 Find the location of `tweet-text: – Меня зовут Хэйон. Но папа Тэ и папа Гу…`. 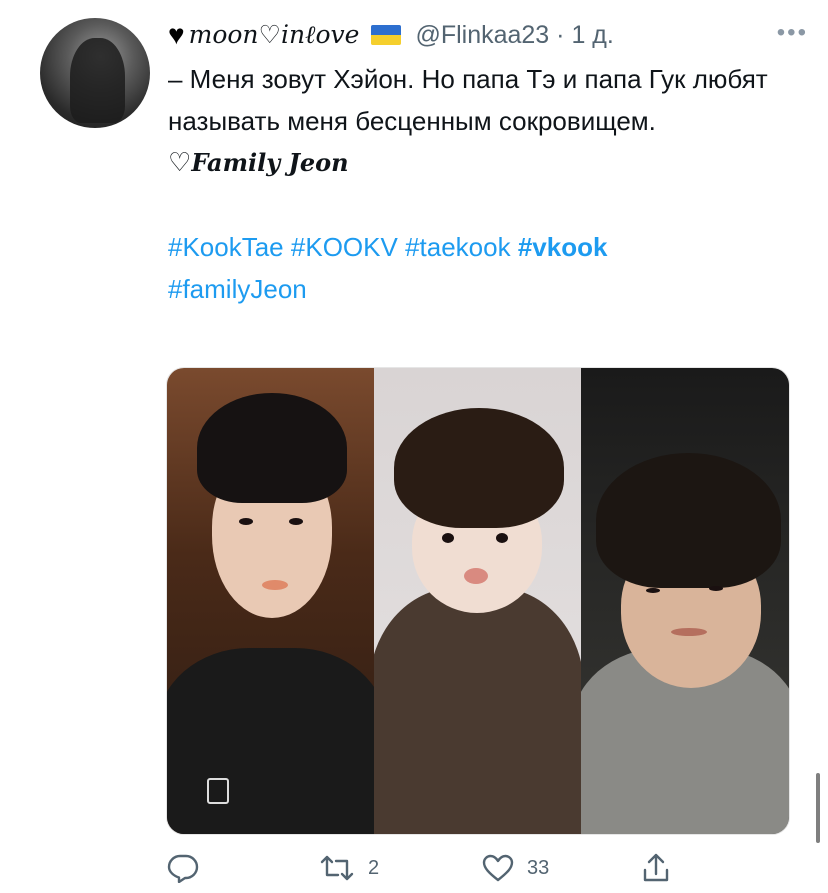

tweet-text: – Меня зовут Хэйон. Но папа Тэ и папа Гу… is located at coordinates (468, 100).